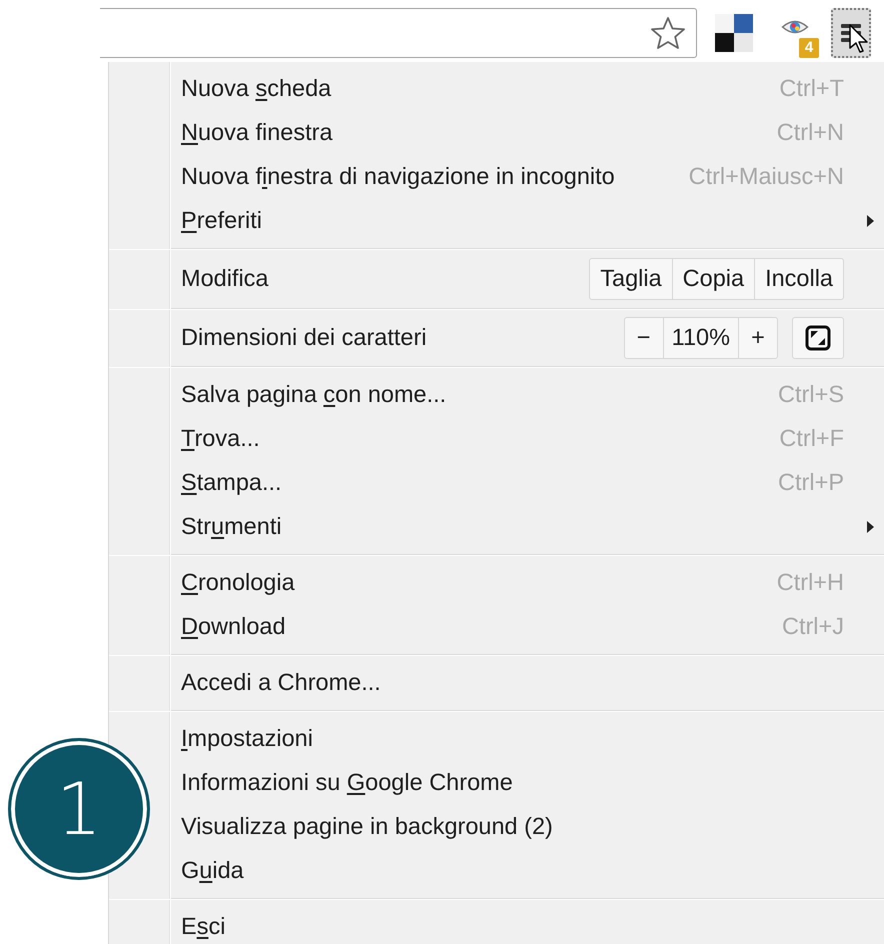 Image resolution: width=884 pixels, height=944 pixels. I want to click on menu-item: Visualizza pagine in background (2), so click(526, 827).